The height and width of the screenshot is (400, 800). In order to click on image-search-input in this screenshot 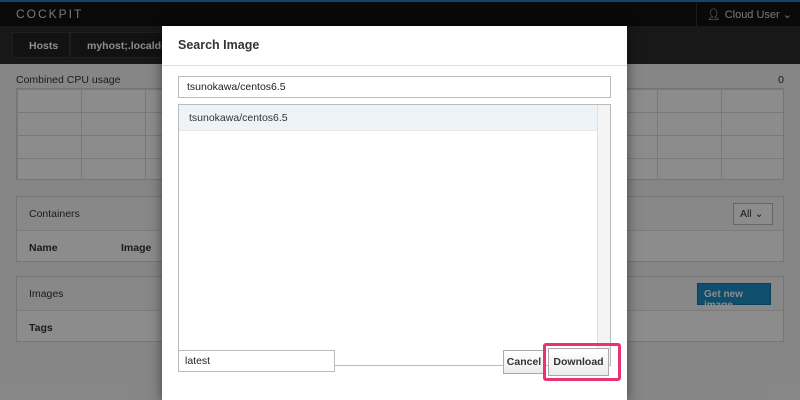, I will do `click(394, 87)`.